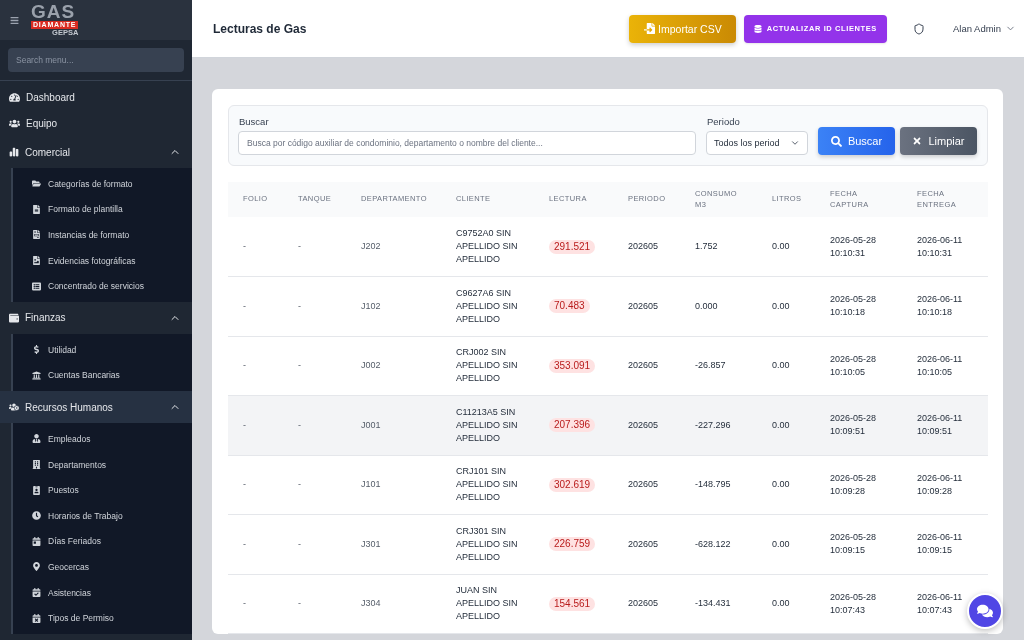  Describe the element at coordinates (102, 567) in the screenshot. I see `submenu-item: Geocercas` at that location.